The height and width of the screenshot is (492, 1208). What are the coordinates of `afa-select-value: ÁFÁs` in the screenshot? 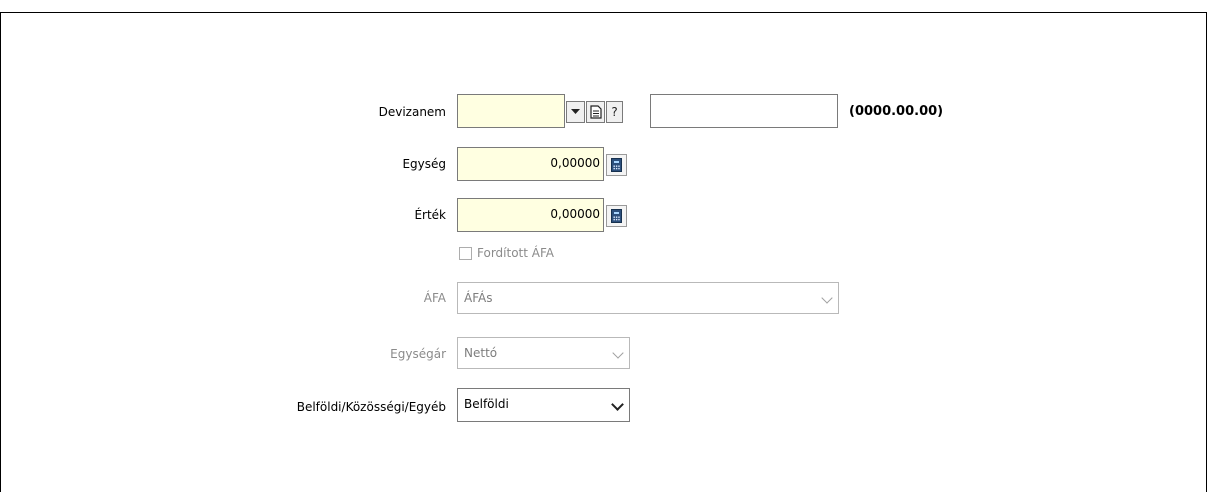 It's located at (478, 298).